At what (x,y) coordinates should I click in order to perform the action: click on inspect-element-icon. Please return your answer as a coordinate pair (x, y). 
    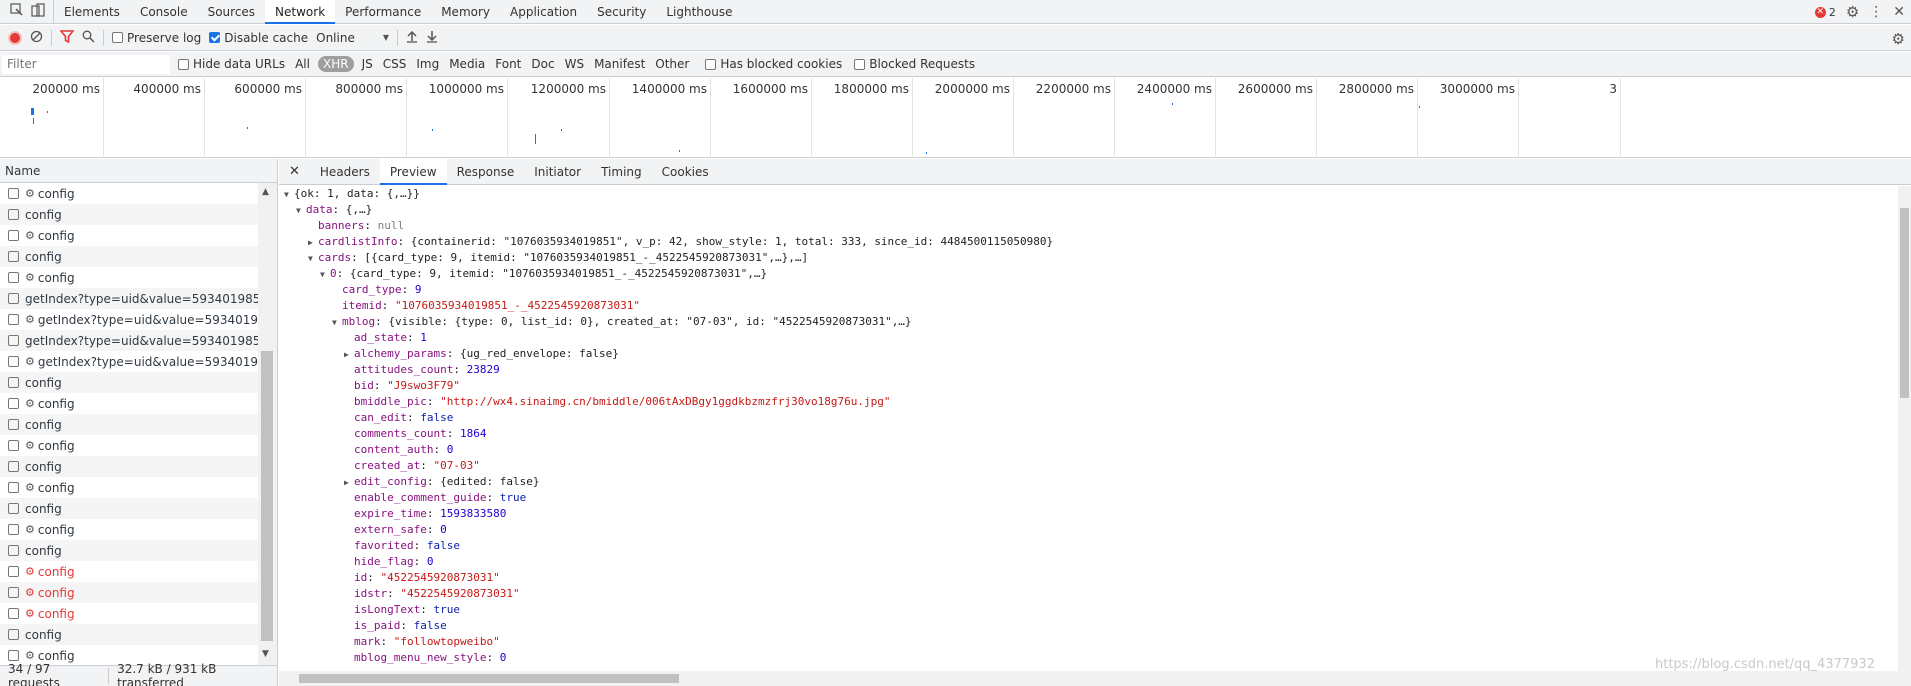
    Looking at the image, I should click on (17, 11).